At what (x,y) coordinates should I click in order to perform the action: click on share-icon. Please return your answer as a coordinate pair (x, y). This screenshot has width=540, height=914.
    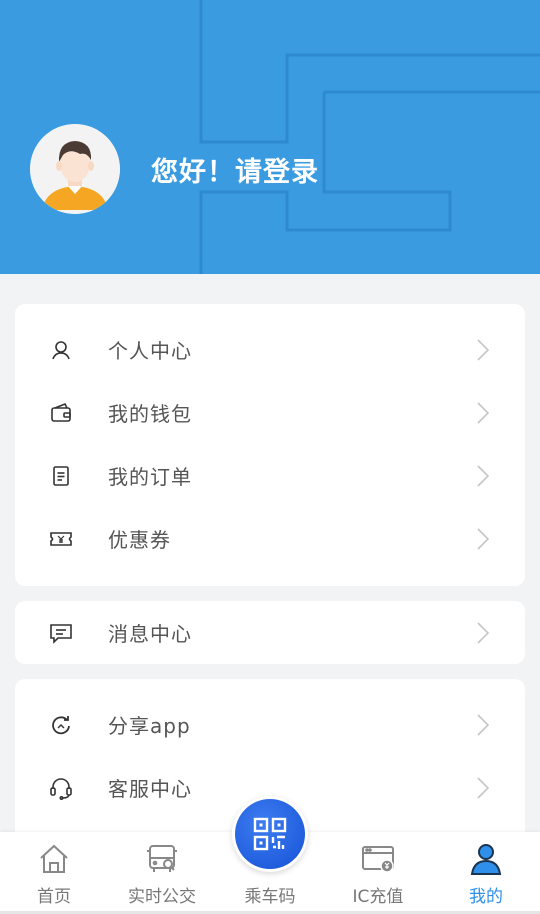
    Looking at the image, I should click on (61, 725).